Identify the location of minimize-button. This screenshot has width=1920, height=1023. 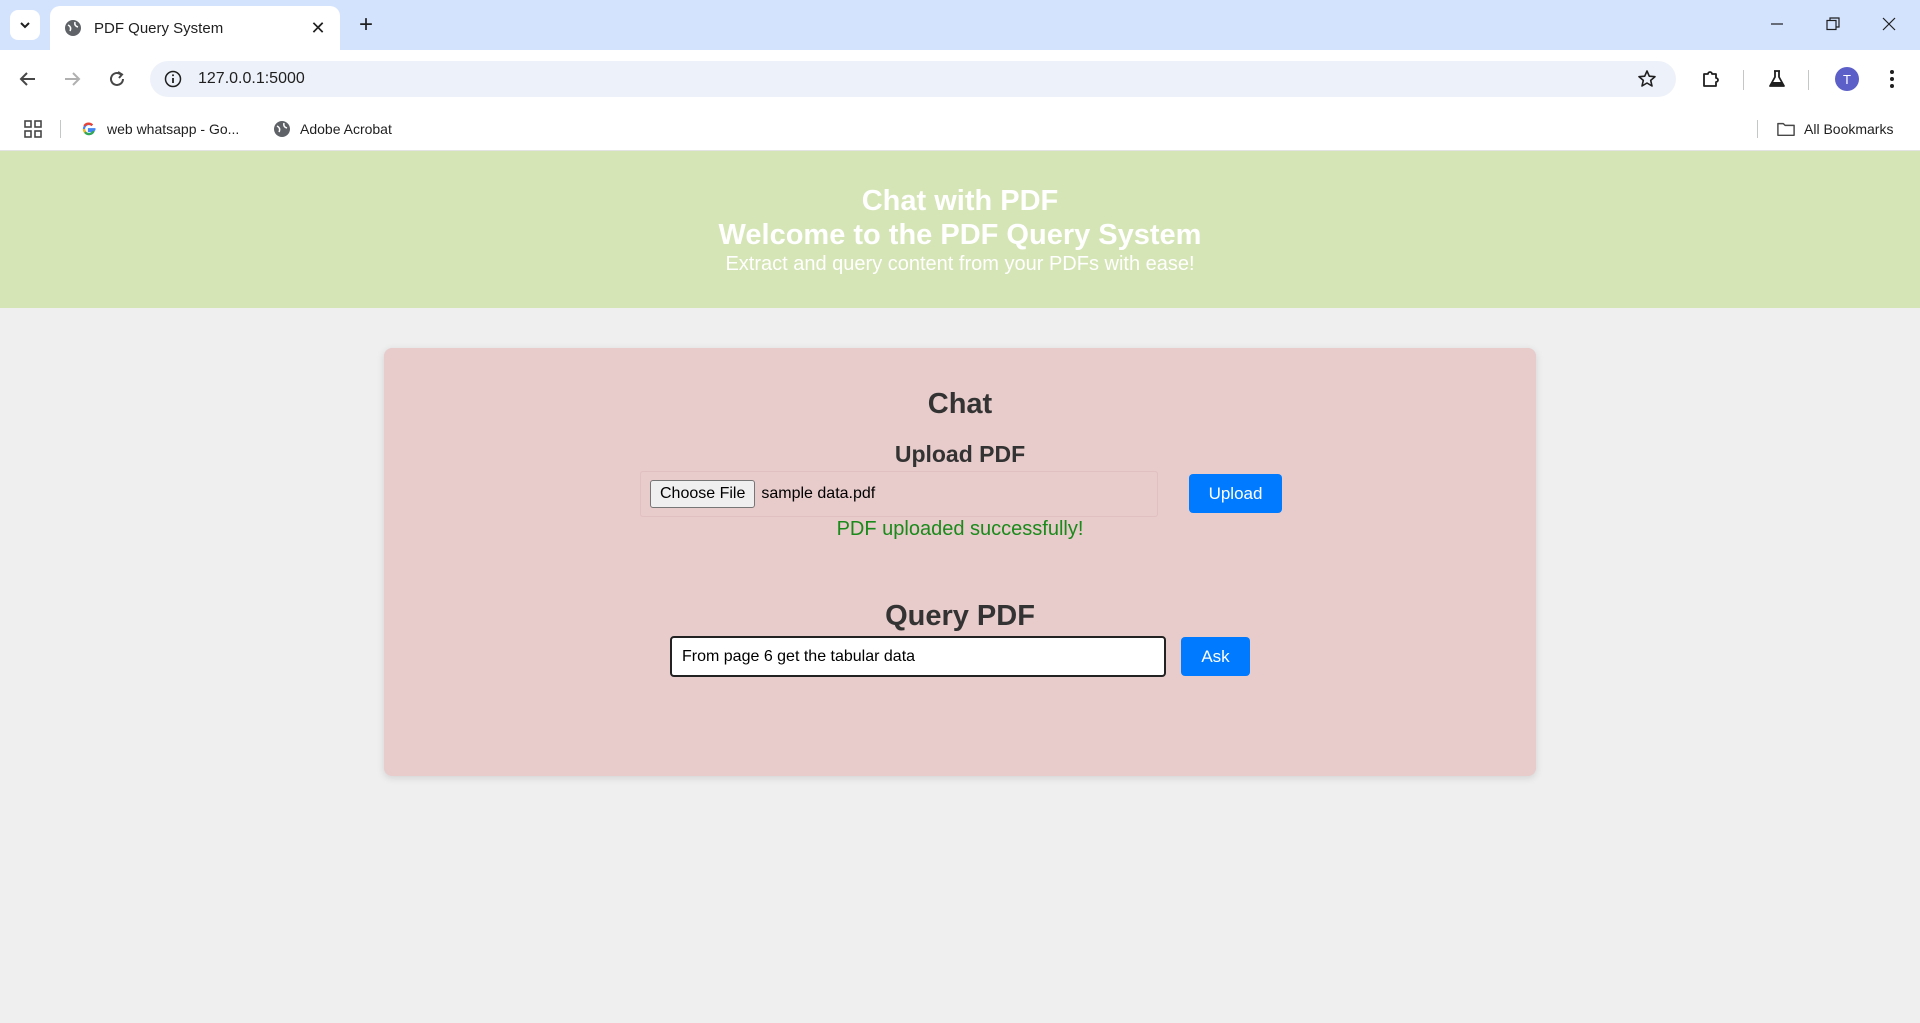
(1777, 24).